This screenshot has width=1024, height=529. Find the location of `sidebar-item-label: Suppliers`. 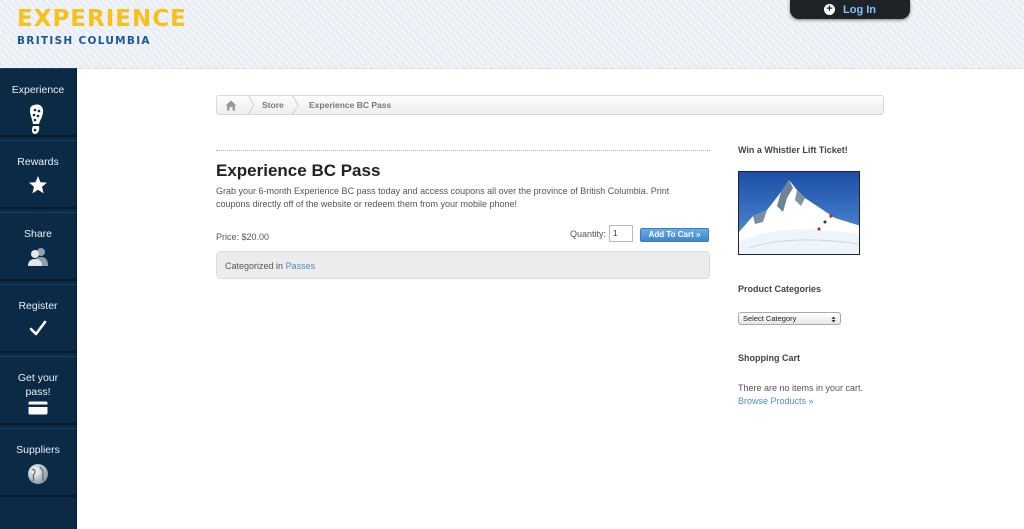

sidebar-item-label: Suppliers is located at coordinates (38, 450).